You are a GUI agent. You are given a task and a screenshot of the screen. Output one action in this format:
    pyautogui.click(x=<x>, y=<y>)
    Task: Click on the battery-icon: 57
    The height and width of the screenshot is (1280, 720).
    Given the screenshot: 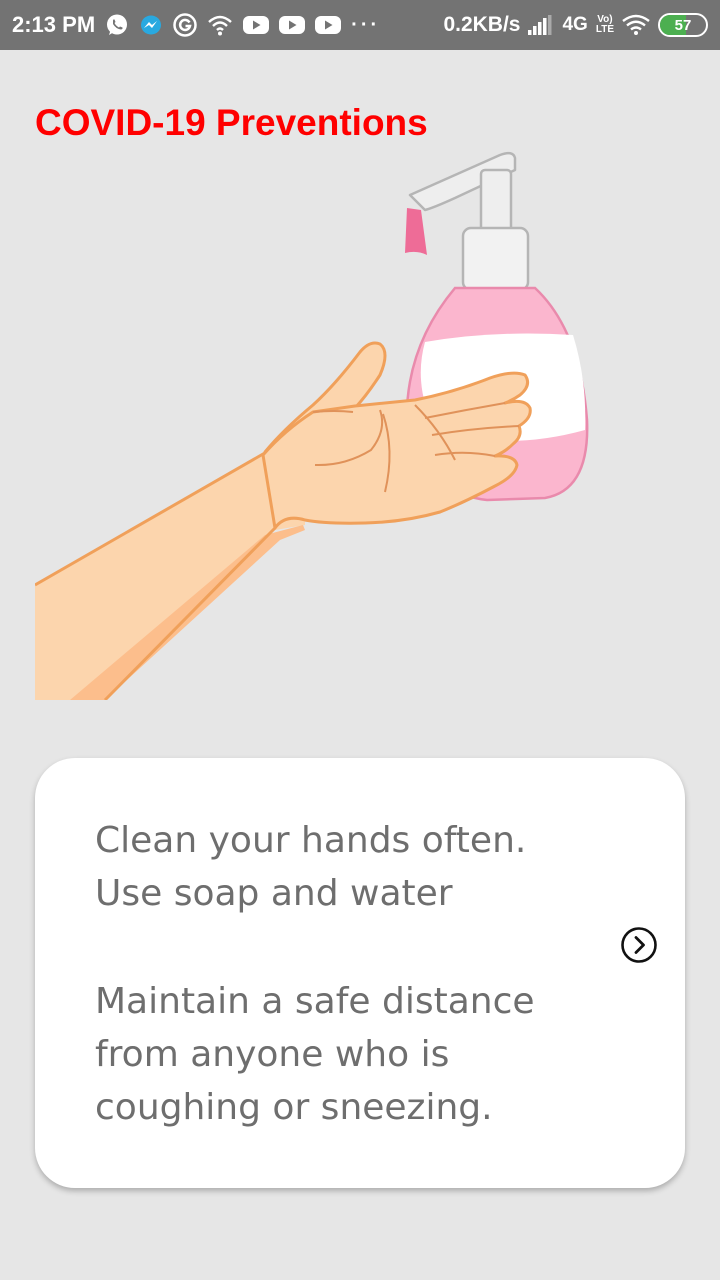 What is the action you would take?
    pyautogui.click(x=683, y=25)
    